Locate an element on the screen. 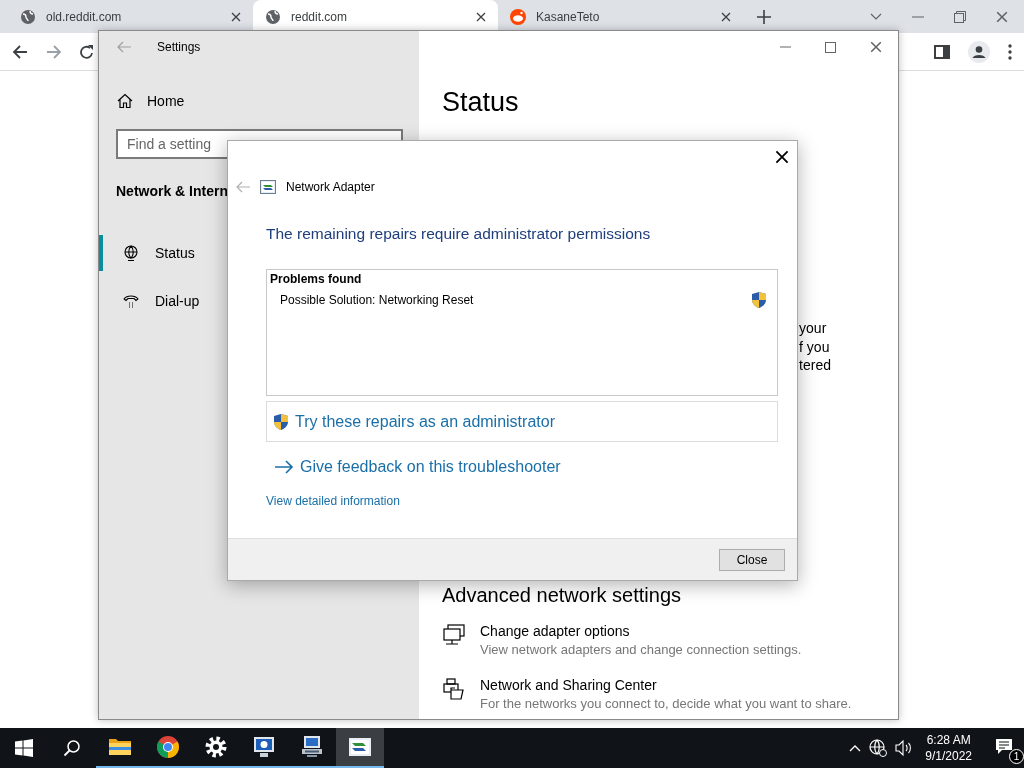  window-title: Settings is located at coordinates (179, 47).